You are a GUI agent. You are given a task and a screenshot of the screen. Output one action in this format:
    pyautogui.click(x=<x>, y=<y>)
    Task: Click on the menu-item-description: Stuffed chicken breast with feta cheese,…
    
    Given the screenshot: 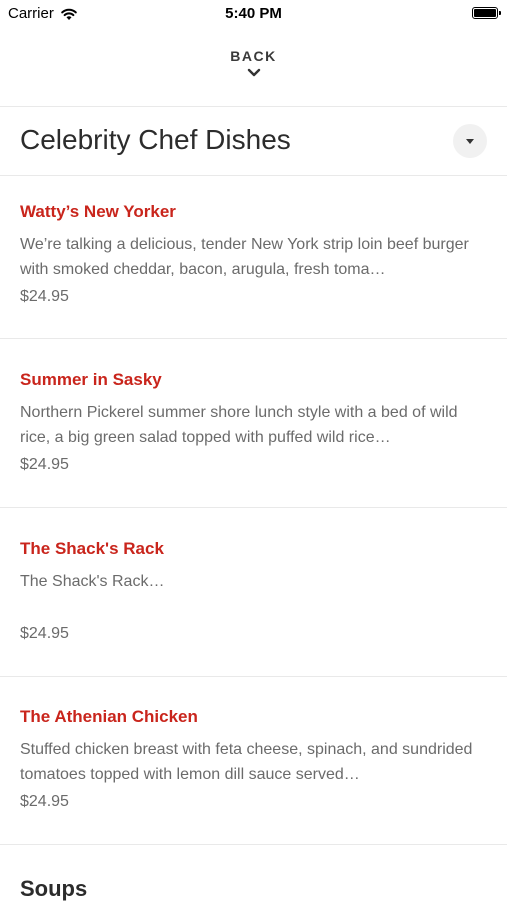 What is the action you would take?
    pyautogui.click(x=246, y=762)
    